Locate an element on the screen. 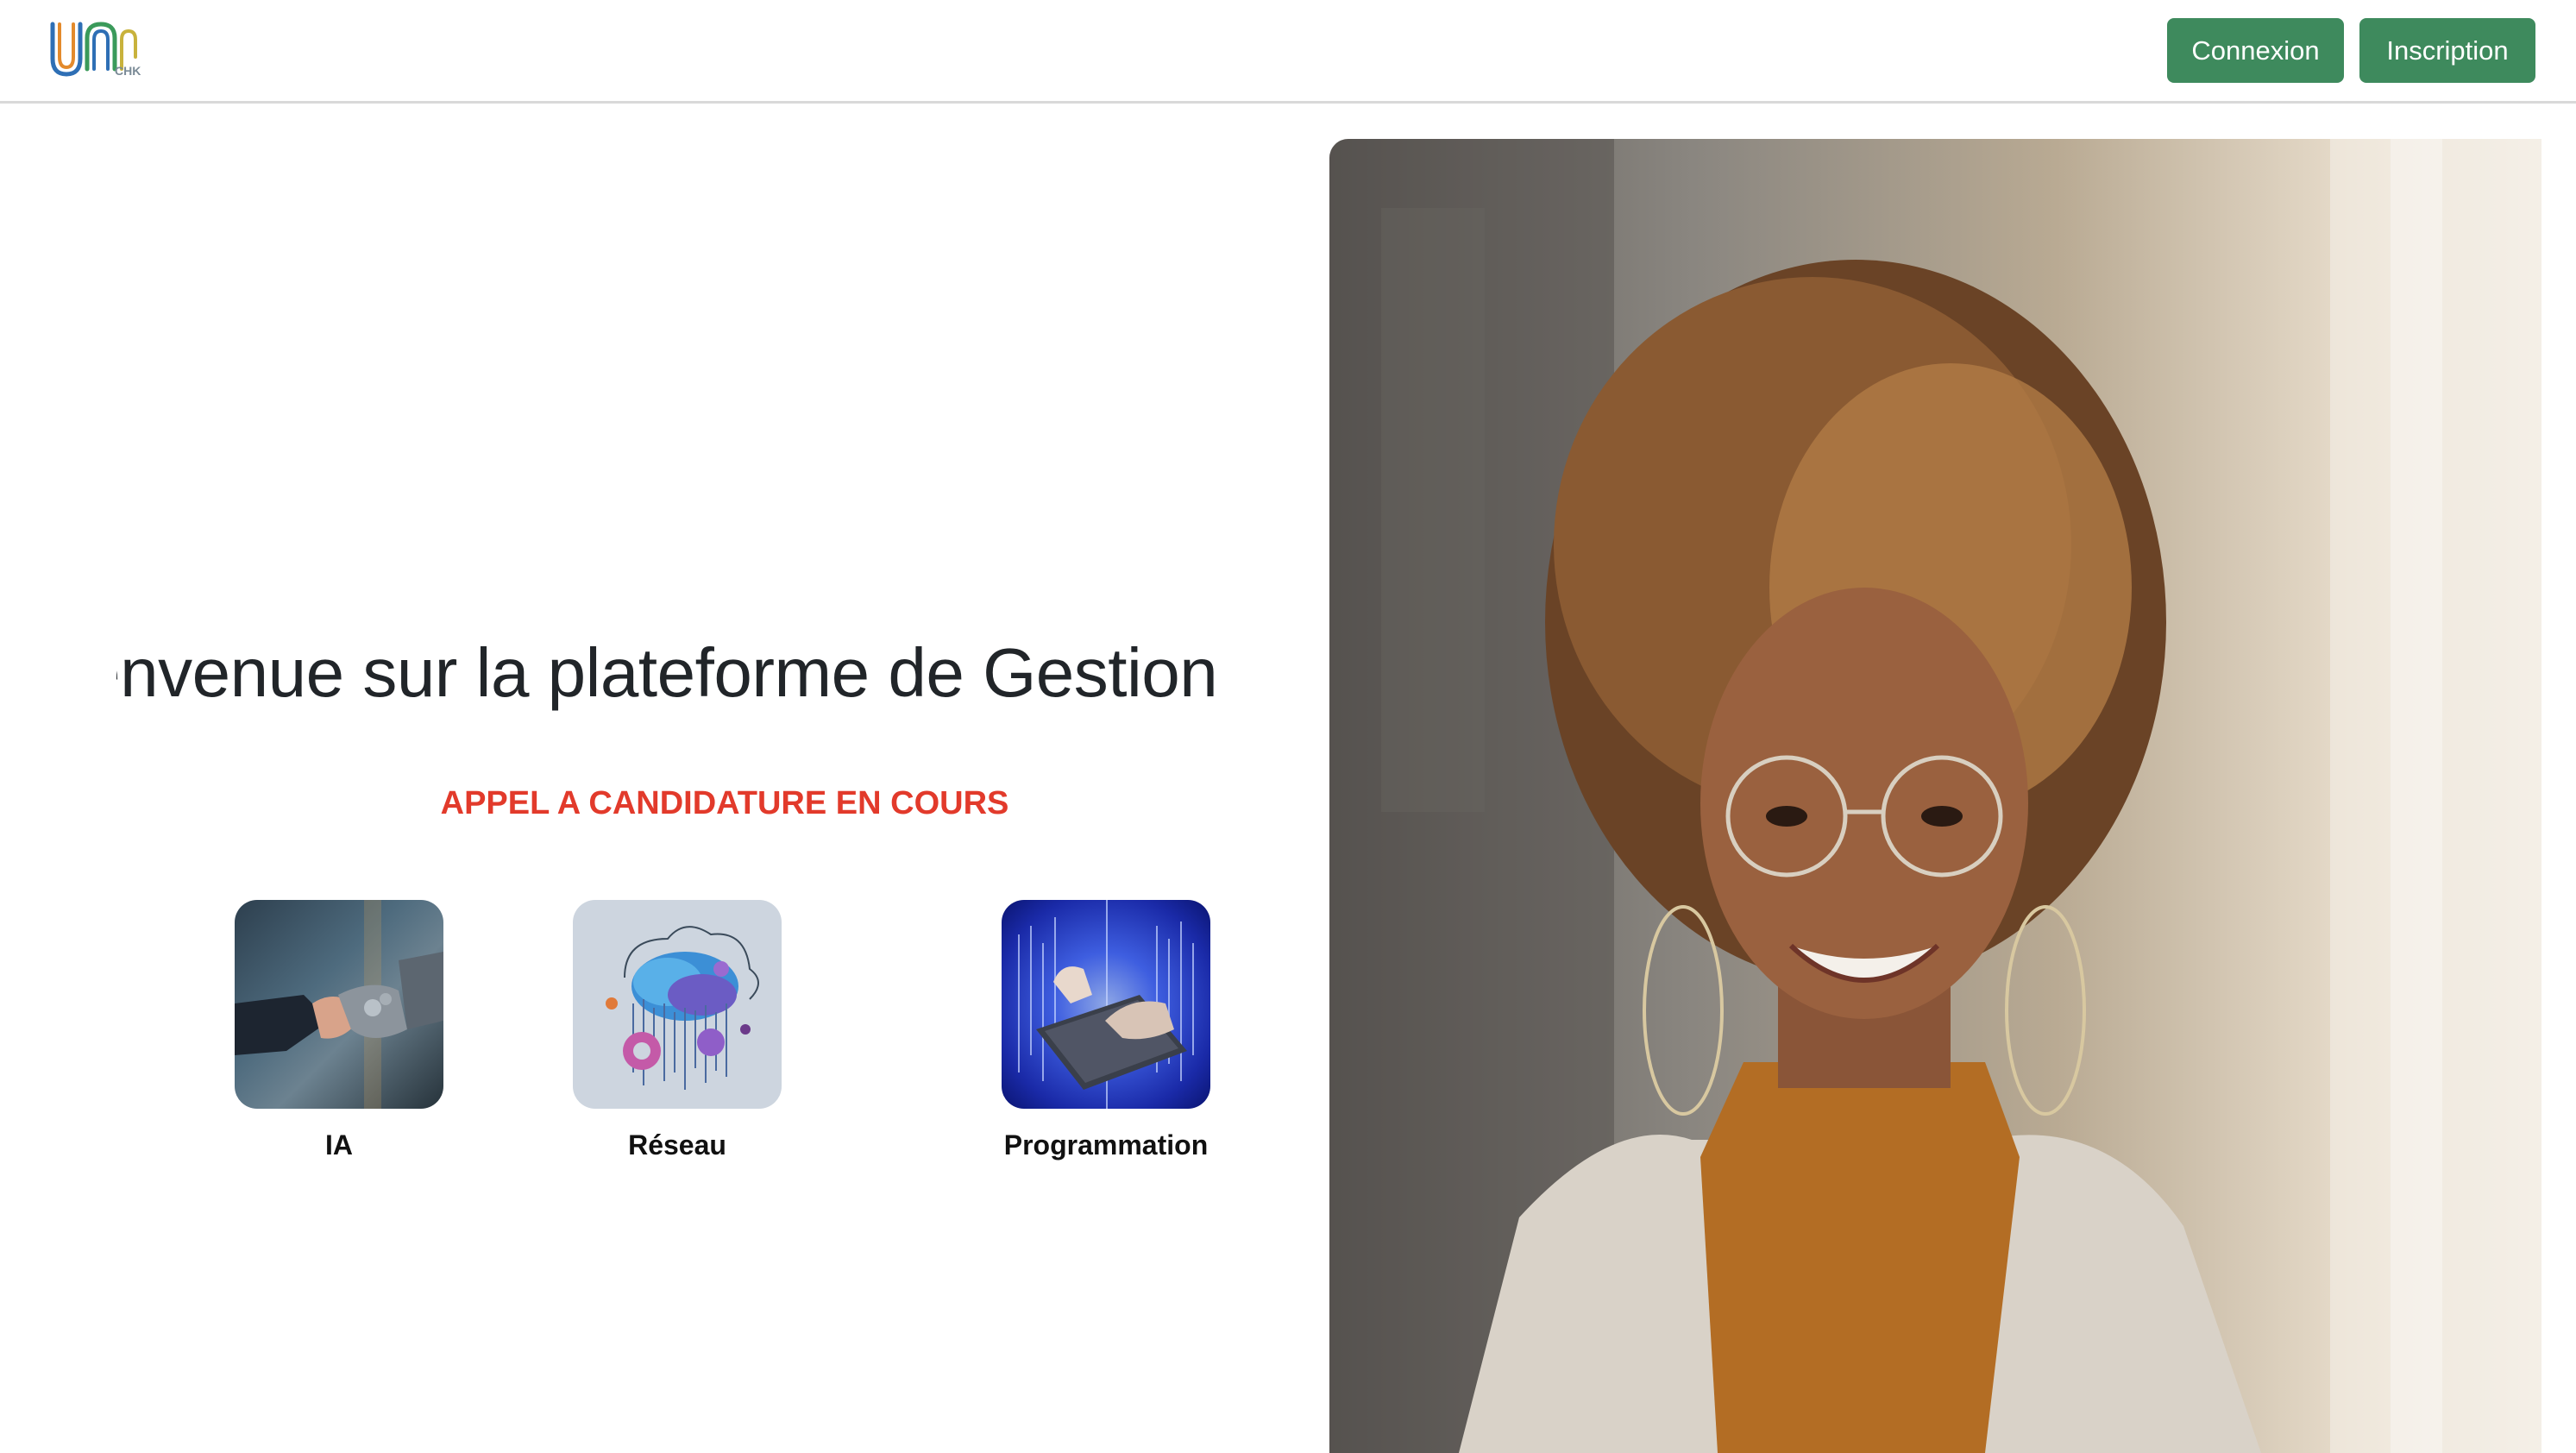  call-for-applications: APPEL A CANDIDATURE EN COURS is located at coordinates (724, 803).